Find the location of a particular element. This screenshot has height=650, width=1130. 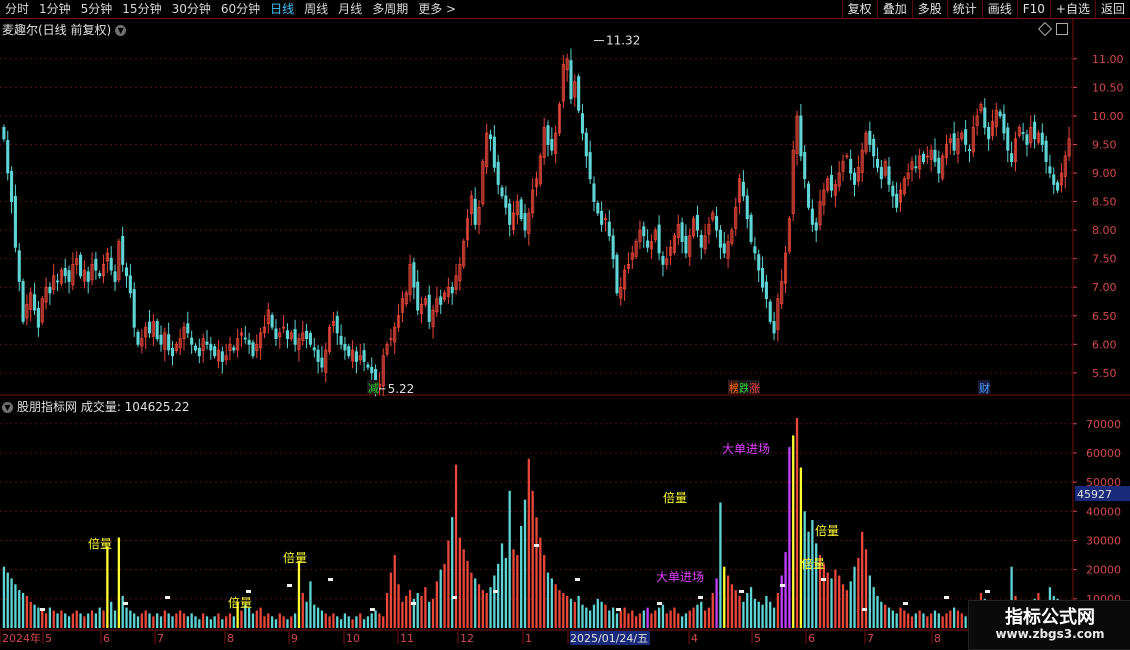

big-order-label: 大单进场 is located at coordinates (680, 577).